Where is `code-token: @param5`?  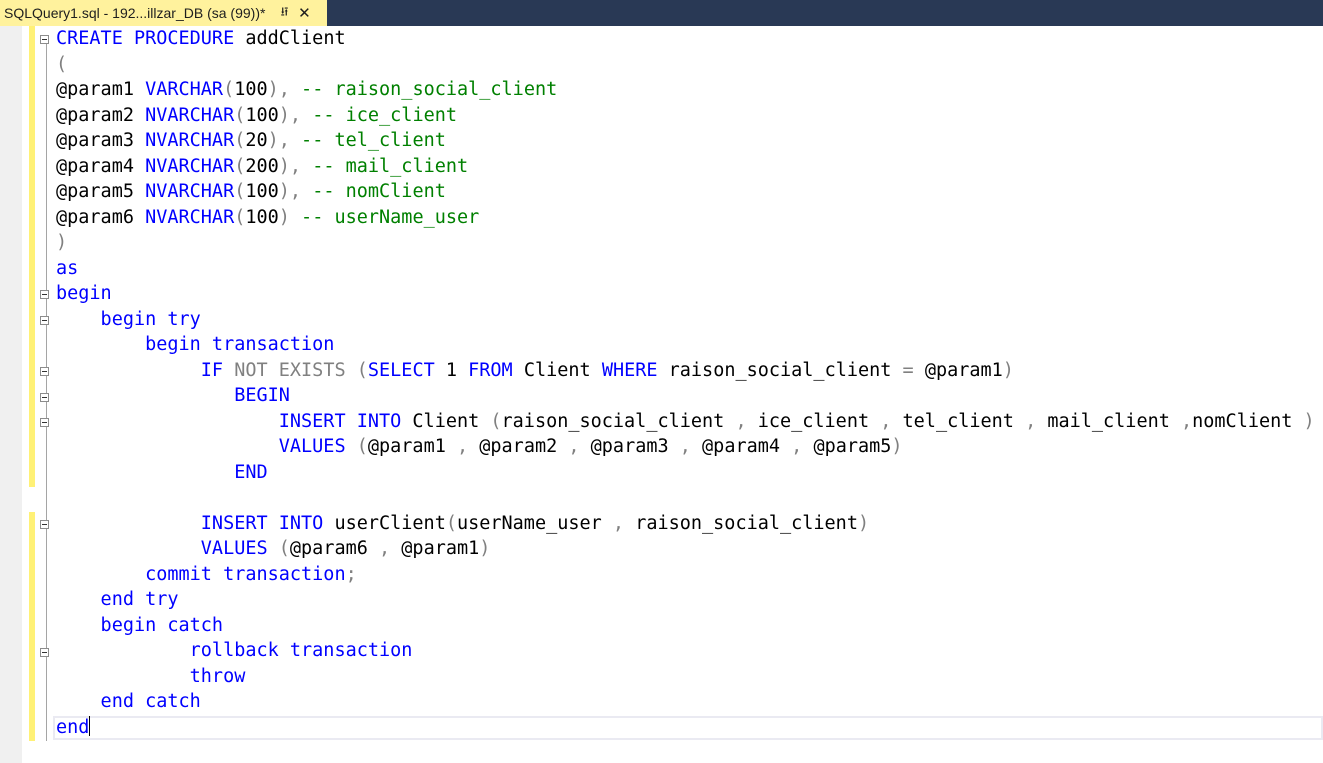
code-token: @param5 is located at coordinates (852, 446).